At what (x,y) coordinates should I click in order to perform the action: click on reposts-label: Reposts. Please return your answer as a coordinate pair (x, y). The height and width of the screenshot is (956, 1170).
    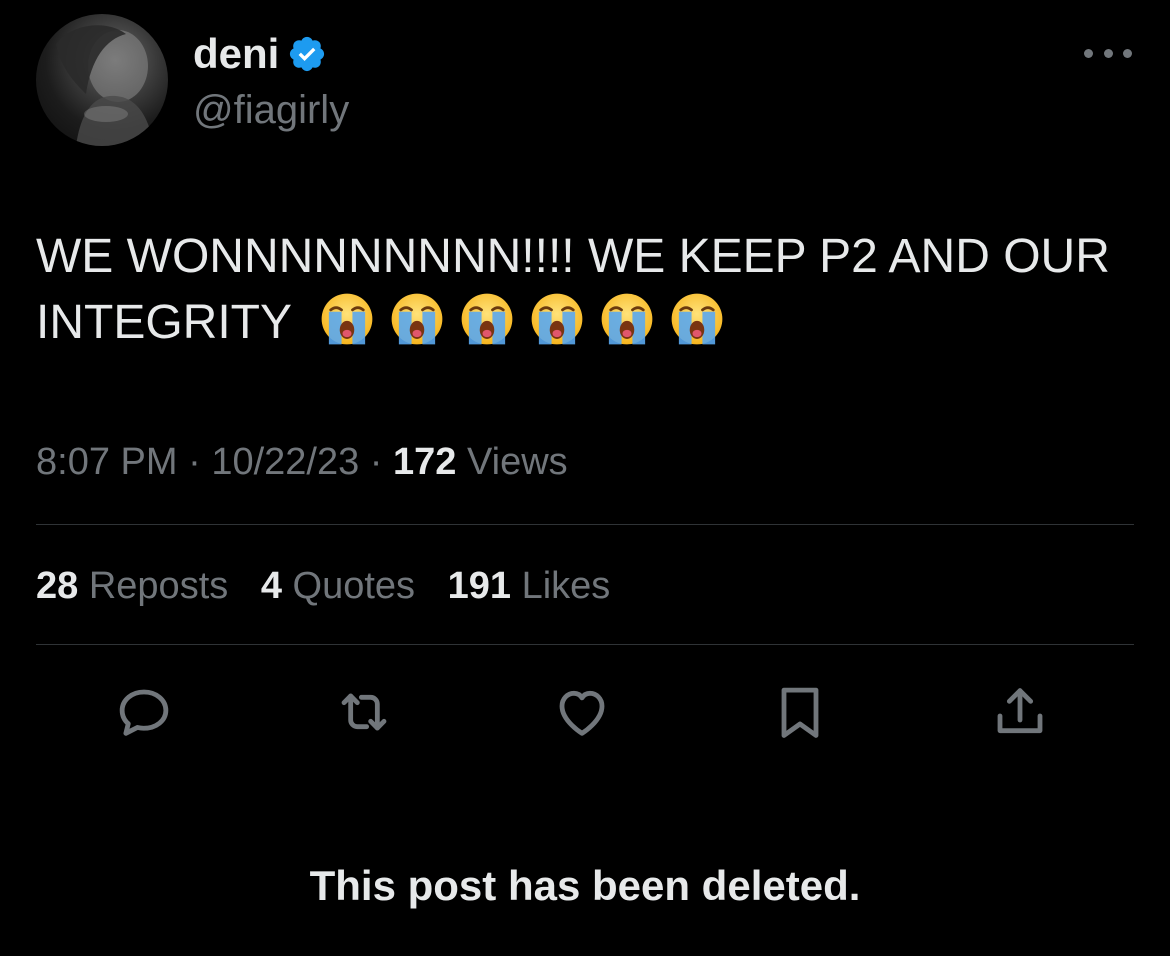
    Looking at the image, I should click on (158, 586).